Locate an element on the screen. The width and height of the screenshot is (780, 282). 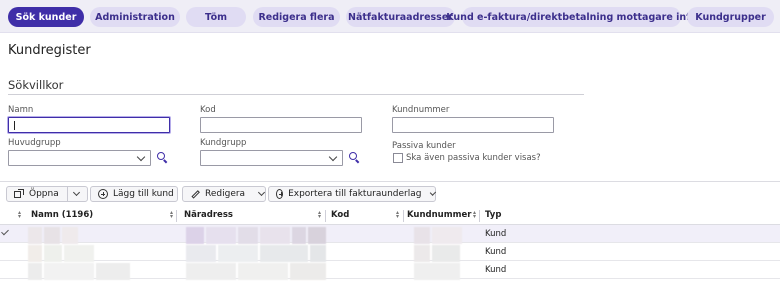
export-icon is located at coordinates (280, 194).